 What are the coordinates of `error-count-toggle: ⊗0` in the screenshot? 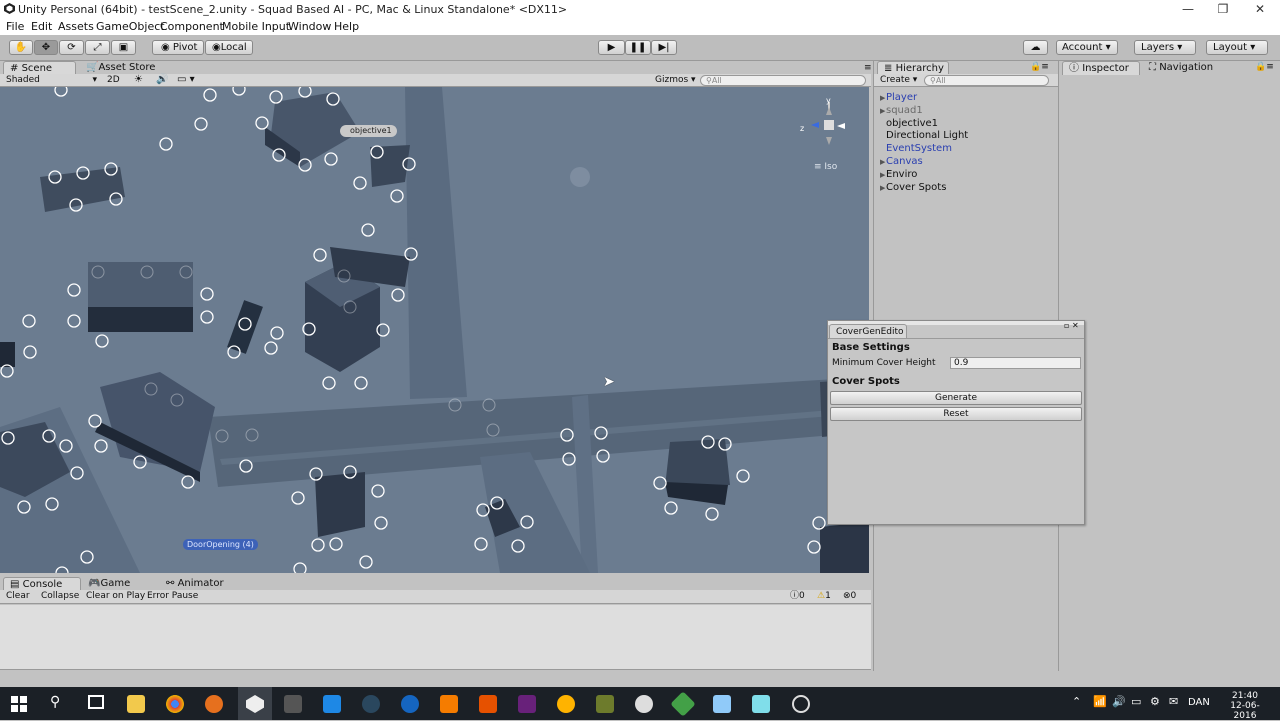 It's located at (849, 596).